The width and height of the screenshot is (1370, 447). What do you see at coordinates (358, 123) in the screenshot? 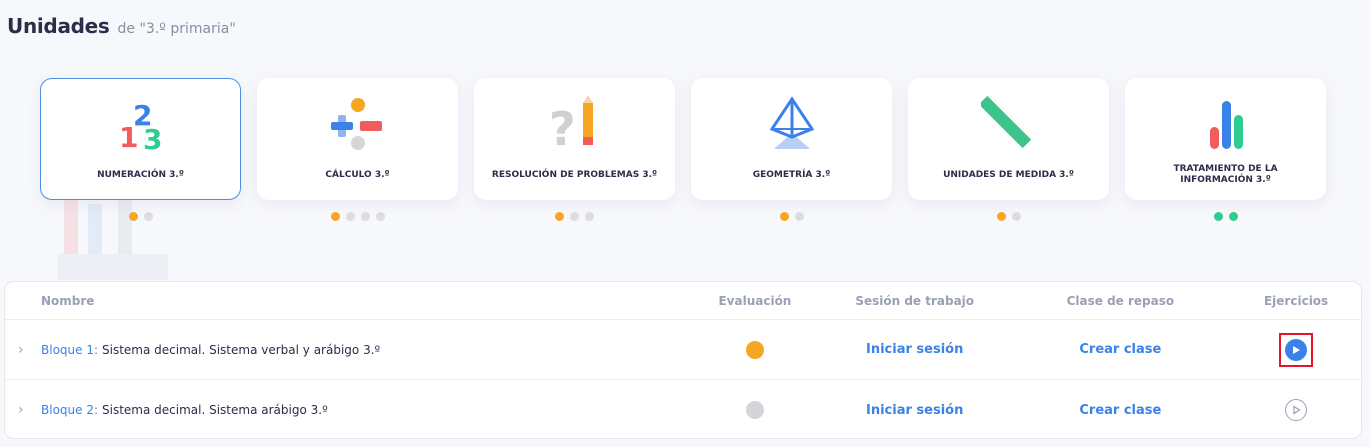
I see `plus-minus-icon` at bounding box center [358, 123].